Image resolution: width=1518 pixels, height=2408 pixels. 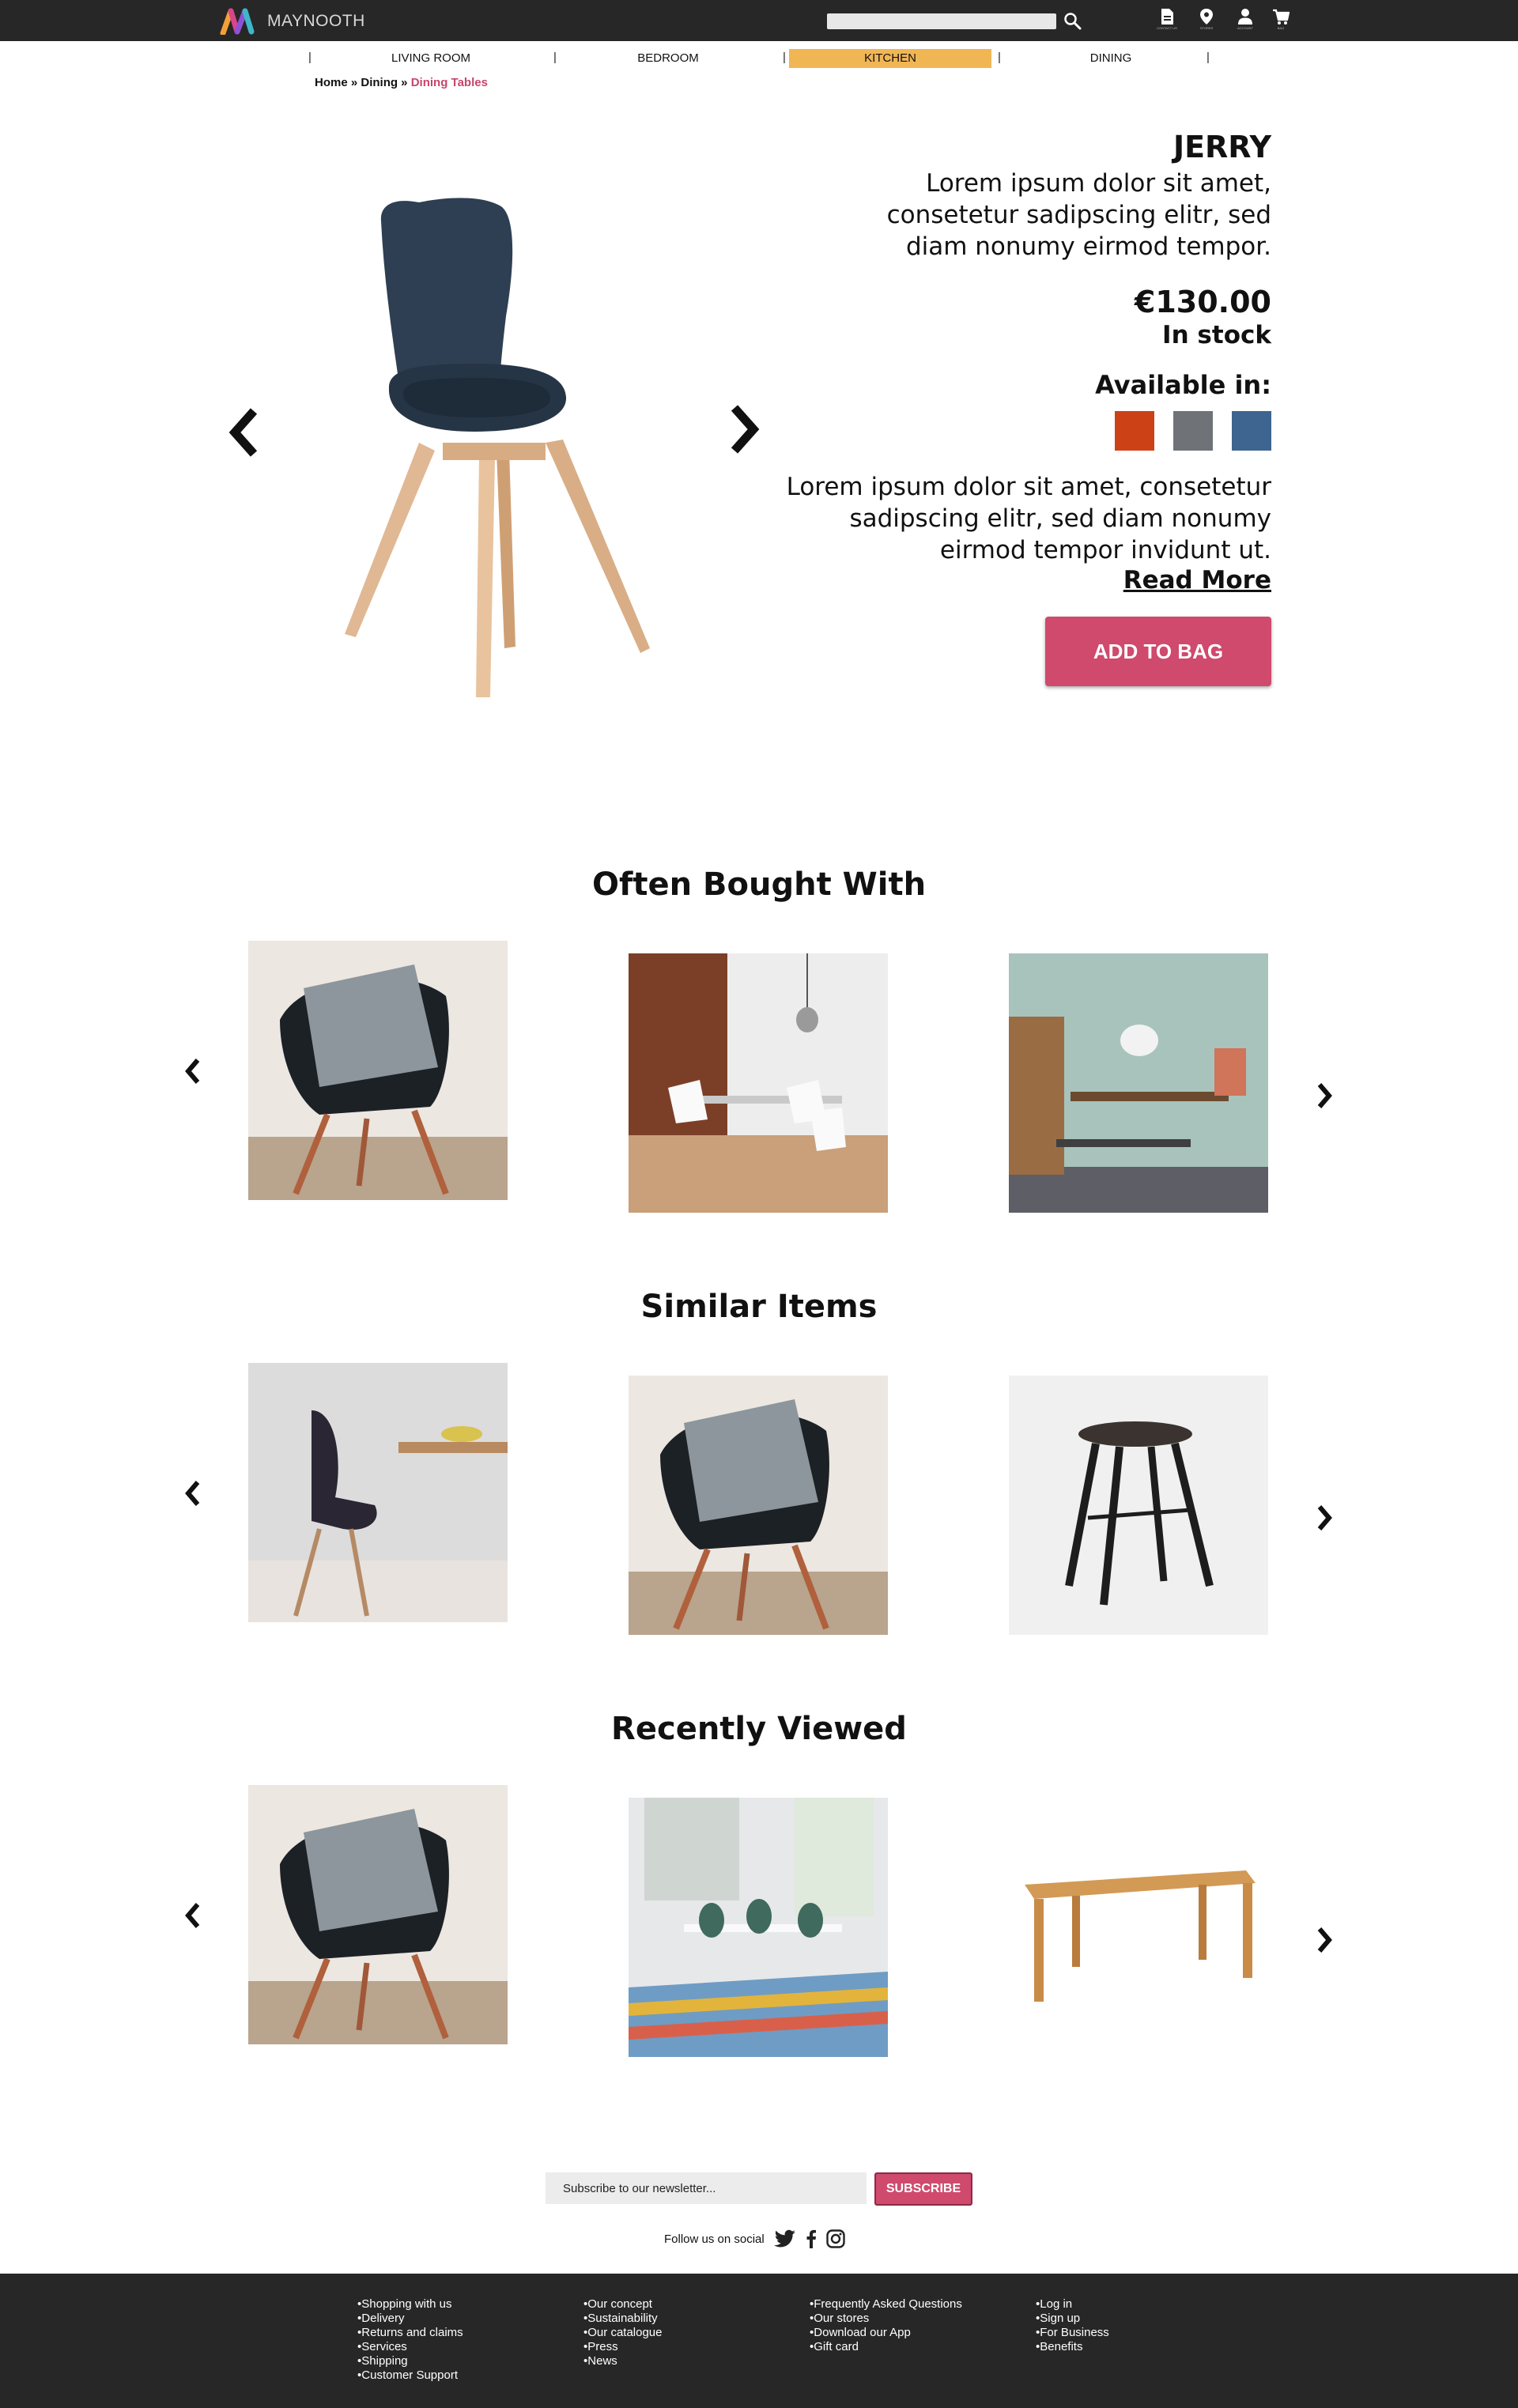 I want to click on account-caption: ACCOUNT, so click(x=1245, y=28).